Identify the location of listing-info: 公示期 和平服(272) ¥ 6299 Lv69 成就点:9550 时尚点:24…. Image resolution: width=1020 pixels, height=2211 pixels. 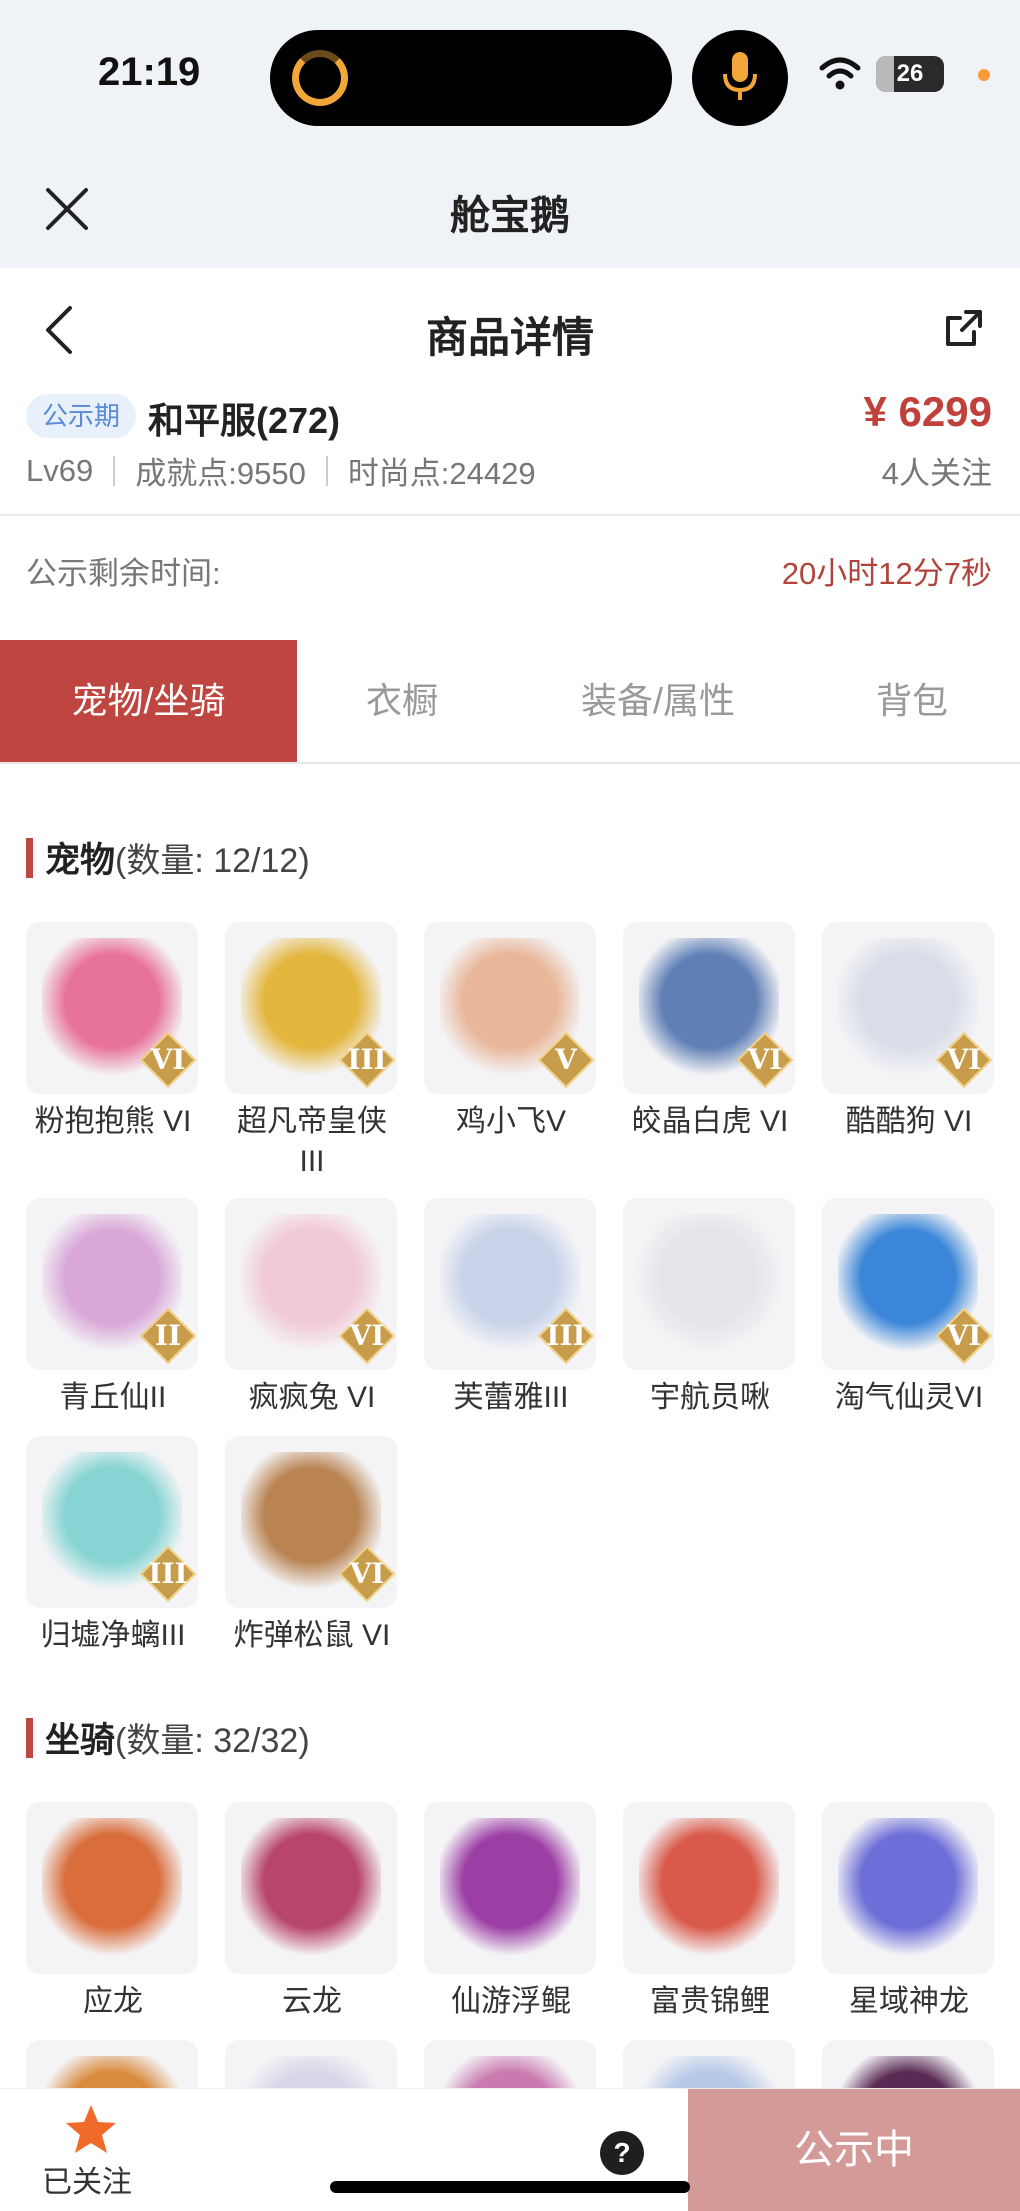
(510, 452).